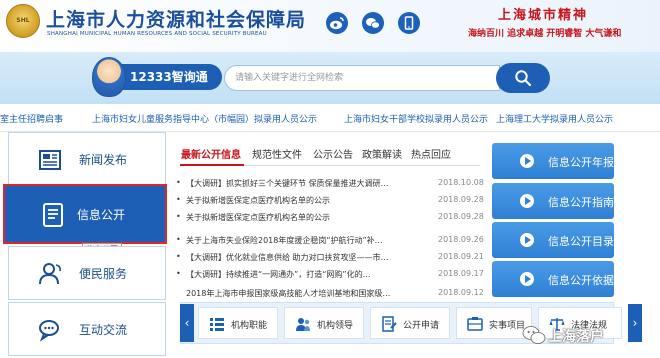  Describe the element at coordinates (53, 215) in the screenshot. I see `document-icon` at that location.